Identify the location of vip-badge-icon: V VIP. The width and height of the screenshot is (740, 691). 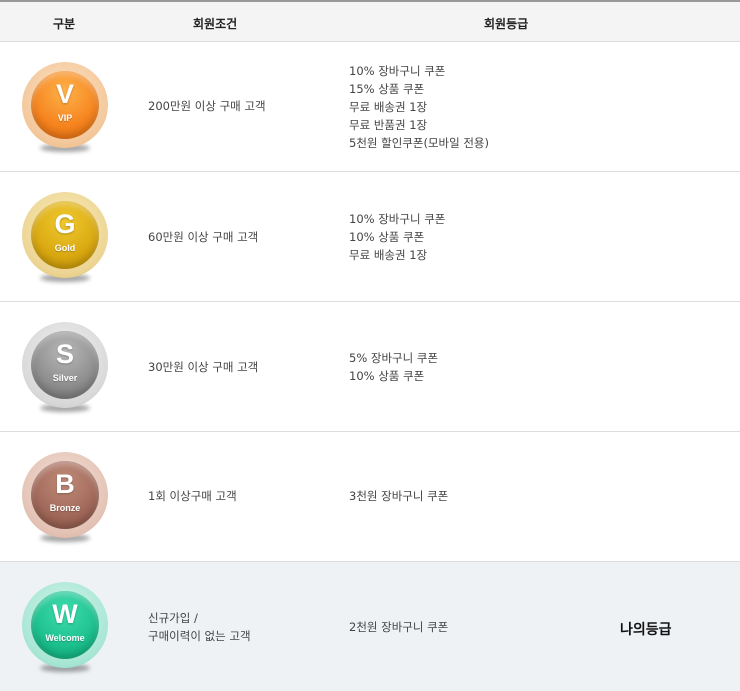
(65, 109).